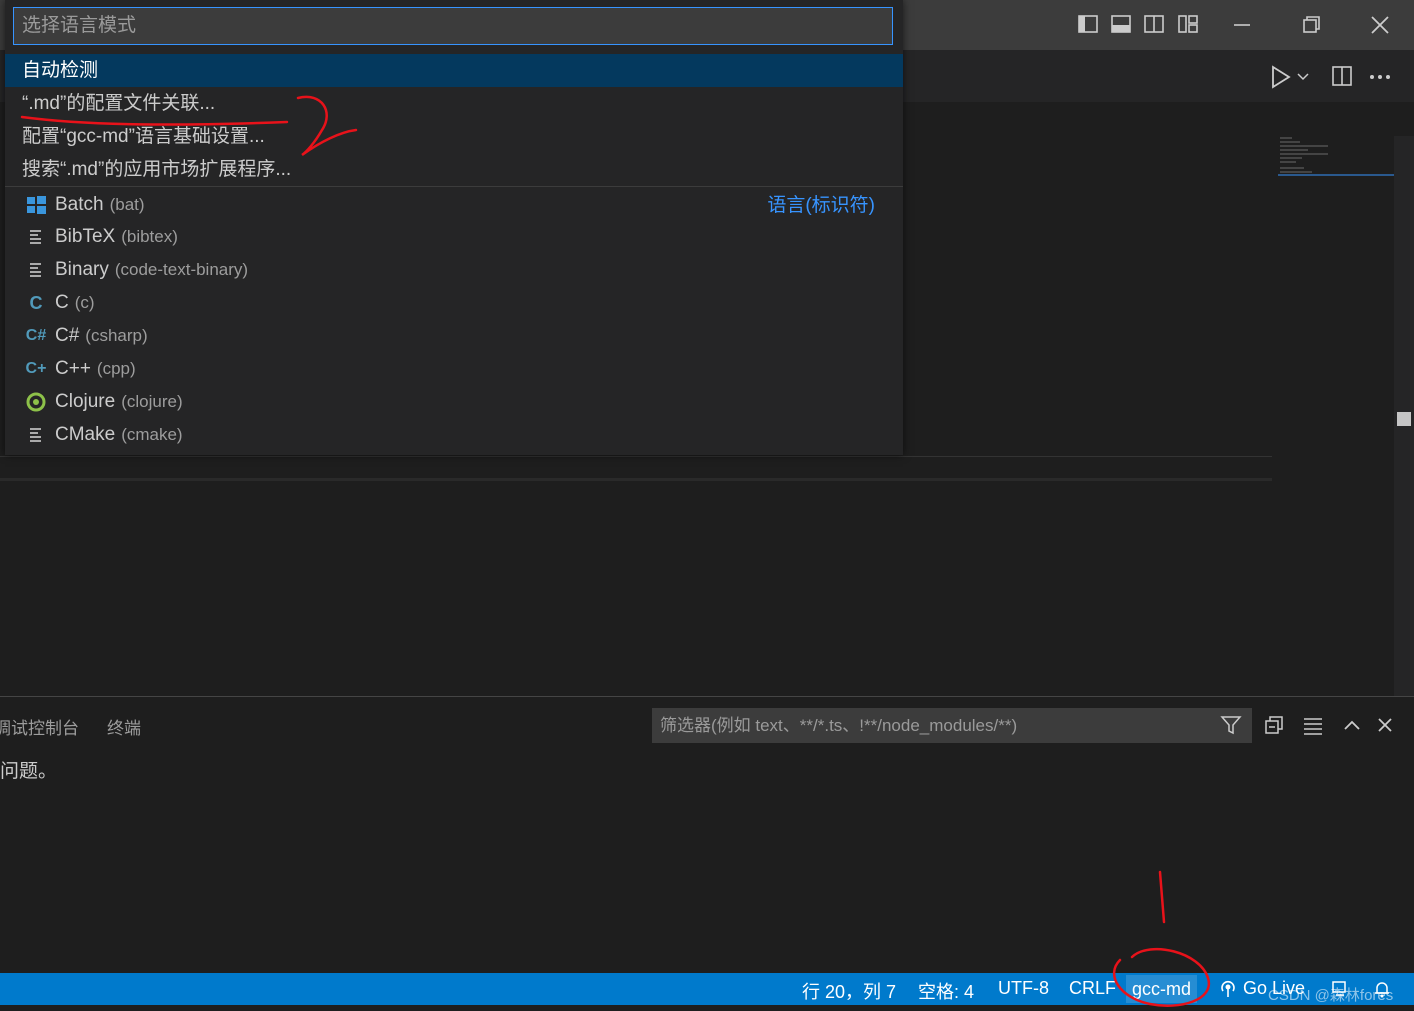 The image size is (1414, 1011). I want to click on broadcast-icon, so click(1228, 988).